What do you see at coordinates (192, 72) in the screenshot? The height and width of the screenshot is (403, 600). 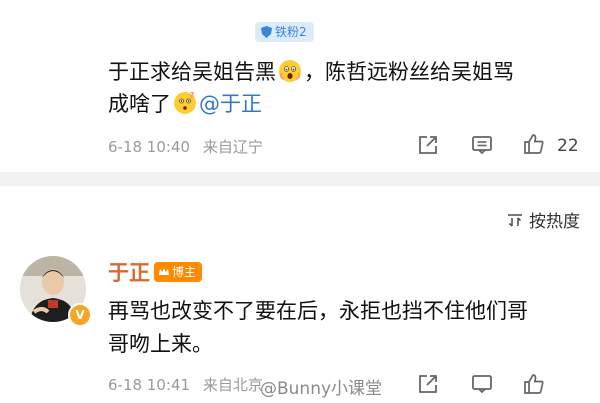 I see `comment-text-segment: 于正求给吴姐告黑` at bounding box center [192, 72].